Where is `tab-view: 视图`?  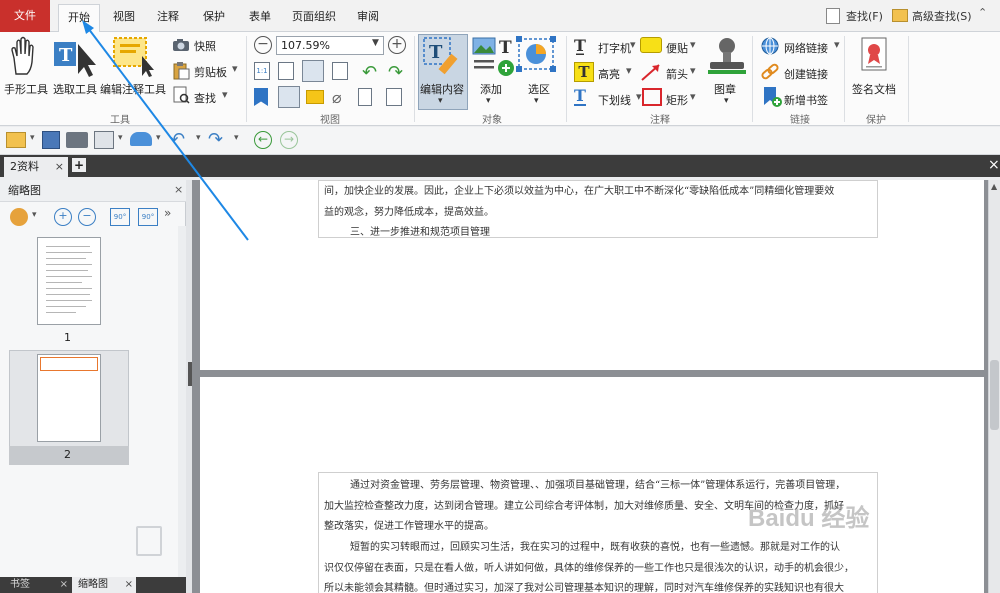
tab-view: 视图 is located at coordinates (124, 17).